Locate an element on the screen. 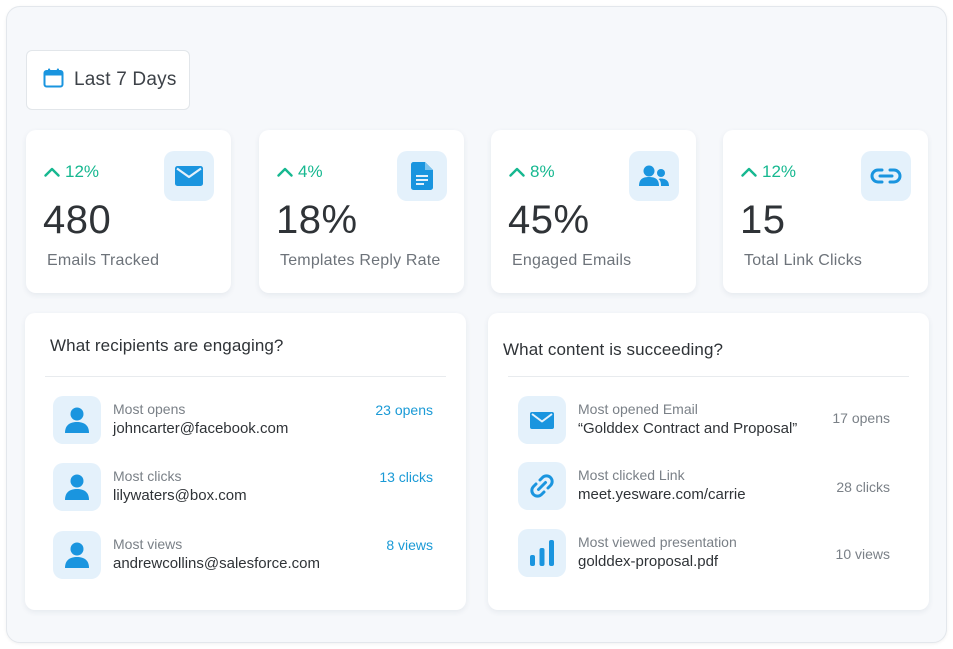 The width and height of the screenshot is (953, 649). date-range-label: Last 7 Days is located at coordinates (125, 79).